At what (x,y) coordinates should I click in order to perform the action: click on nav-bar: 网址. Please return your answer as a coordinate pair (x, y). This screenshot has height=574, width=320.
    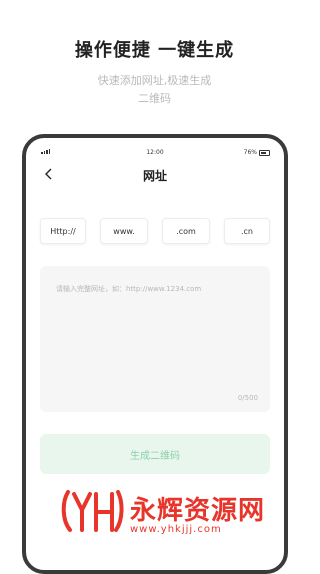
    Looking at the image, I should click on (155, 175).